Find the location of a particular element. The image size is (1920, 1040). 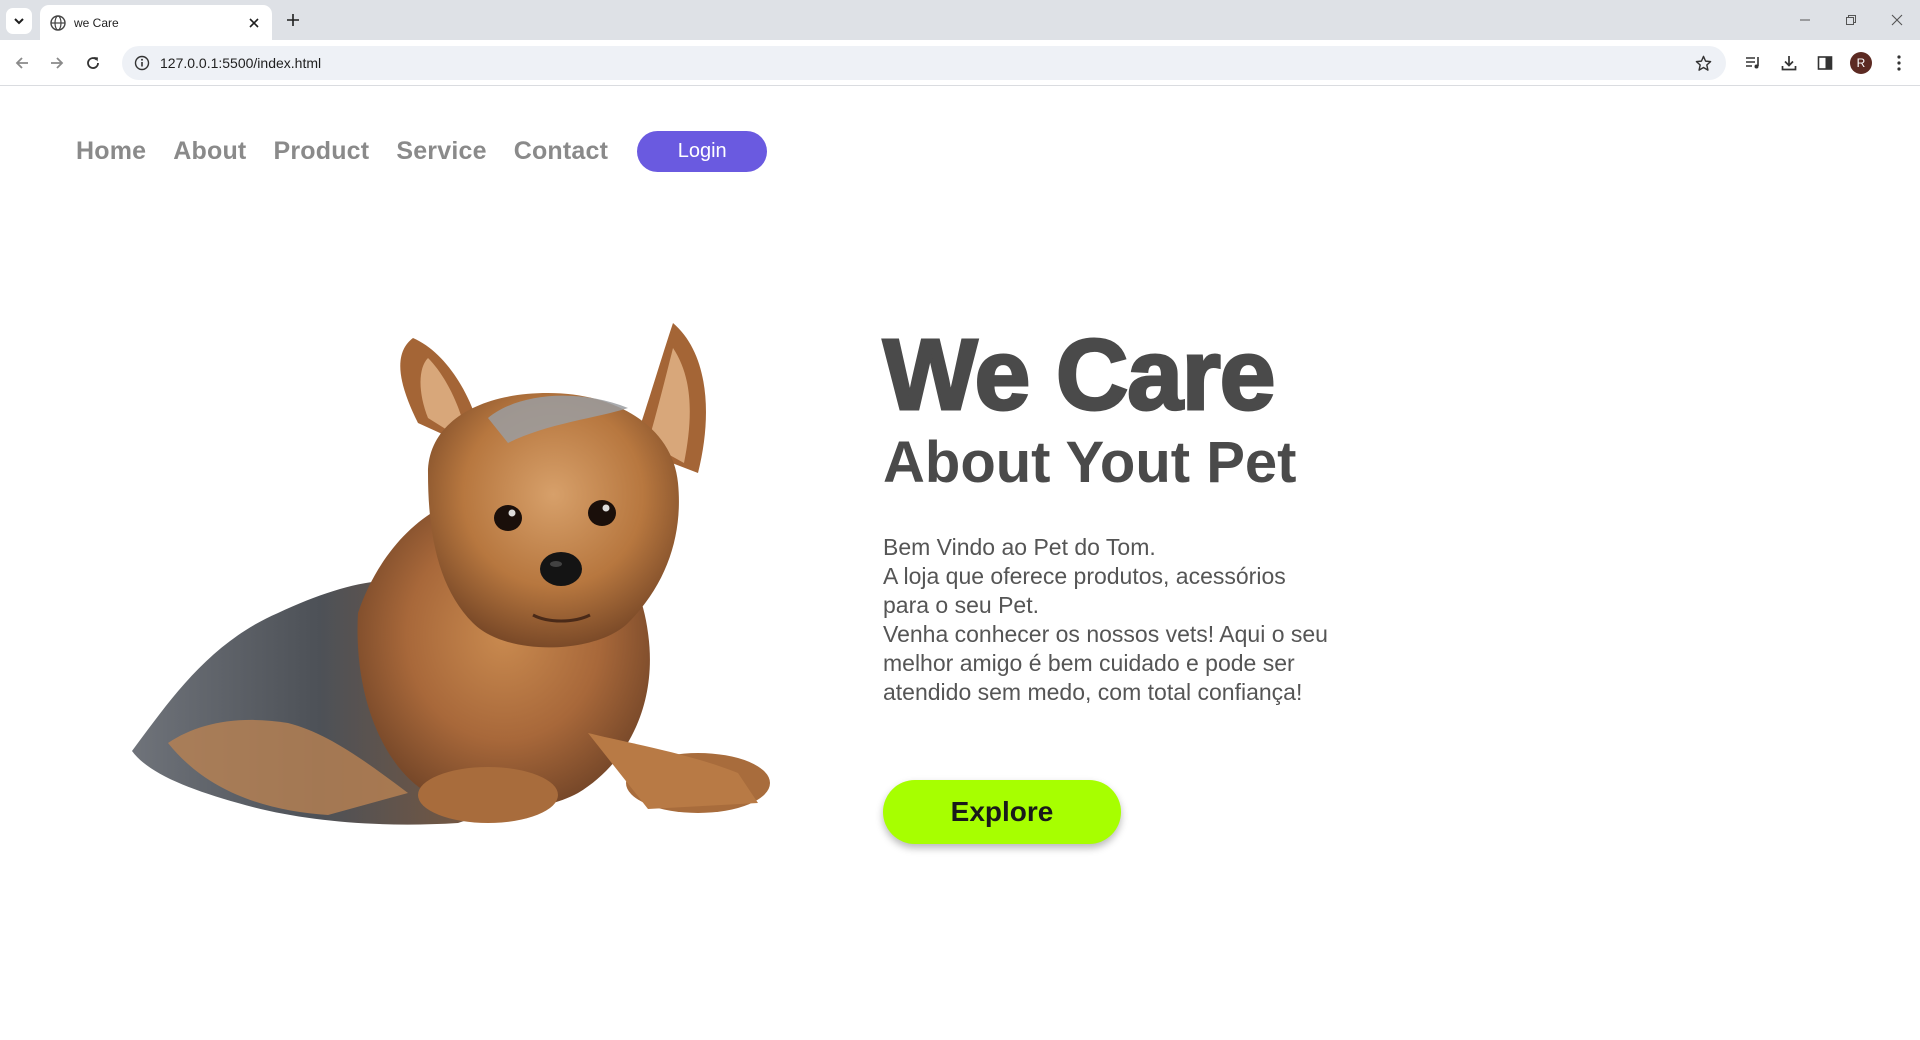

tab-search-button is located at coordinates (19, 21).